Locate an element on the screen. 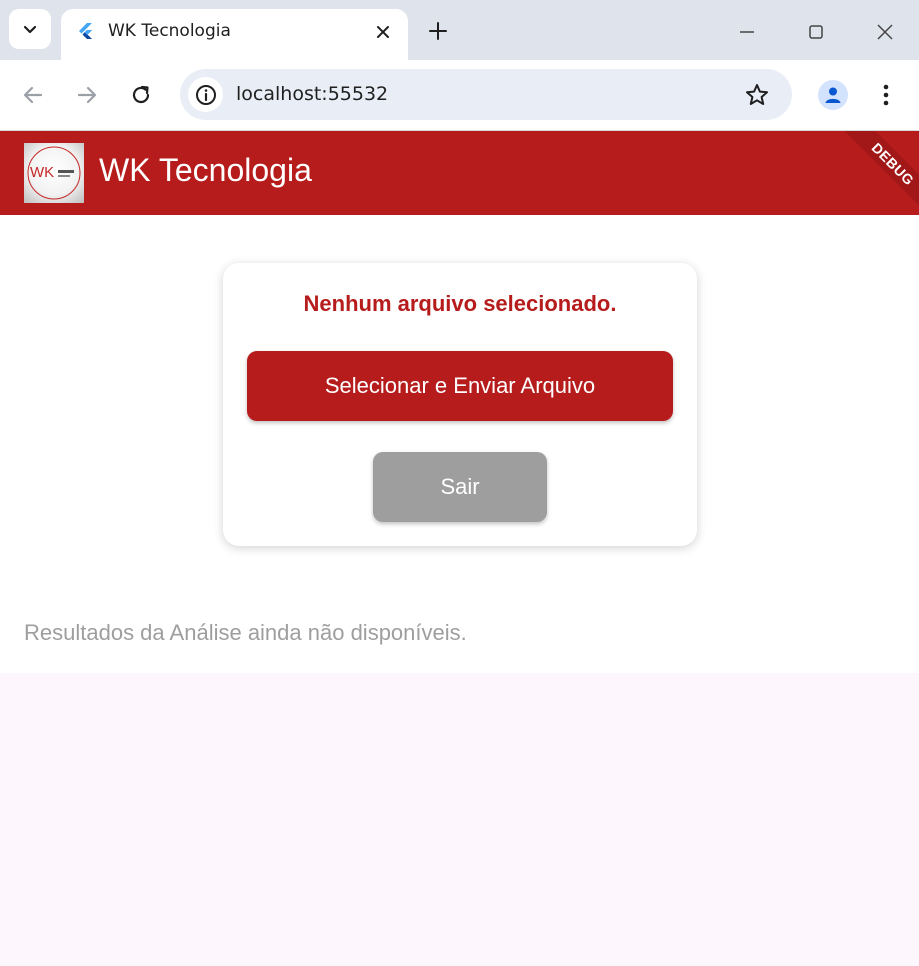 Image resolution: width=919 pixels, height=966 pixels. browser-toolbar: localhost:55532 is located at coordinates (459, 95).